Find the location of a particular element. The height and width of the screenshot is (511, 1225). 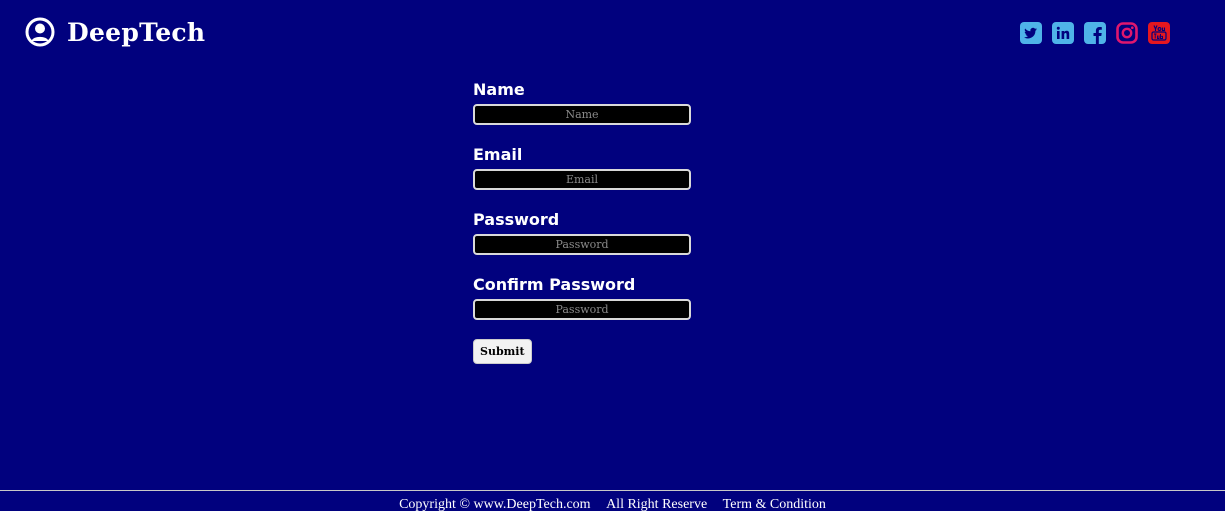

confirm-password-label: Confirm Password is located at coordinates (554, 284).